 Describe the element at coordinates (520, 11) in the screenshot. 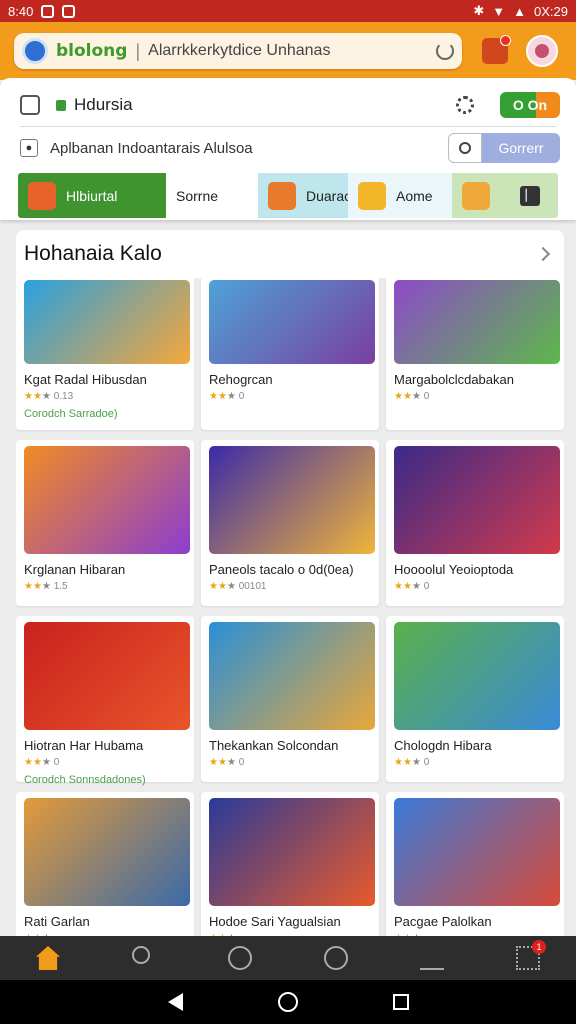

I see `signal-icon: ▲` at that location.